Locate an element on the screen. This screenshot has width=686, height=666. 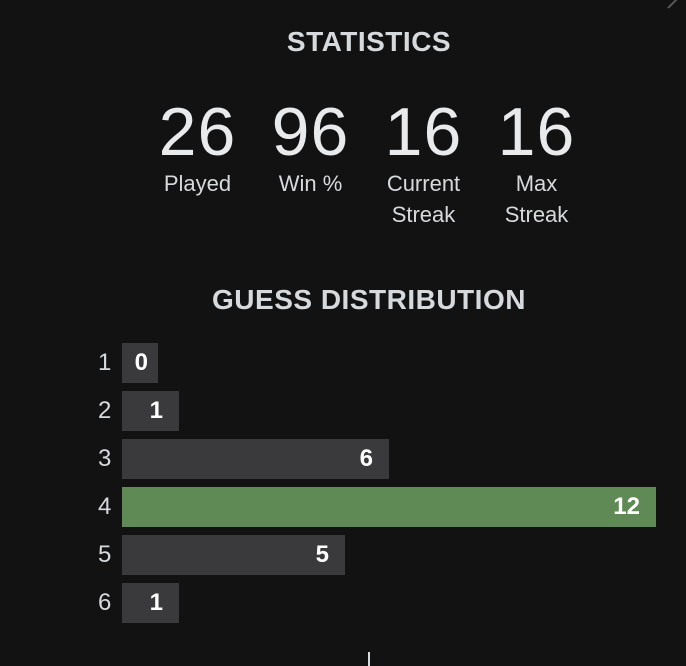
distribution-row-3: 36 is located at coordinates (375, 459).